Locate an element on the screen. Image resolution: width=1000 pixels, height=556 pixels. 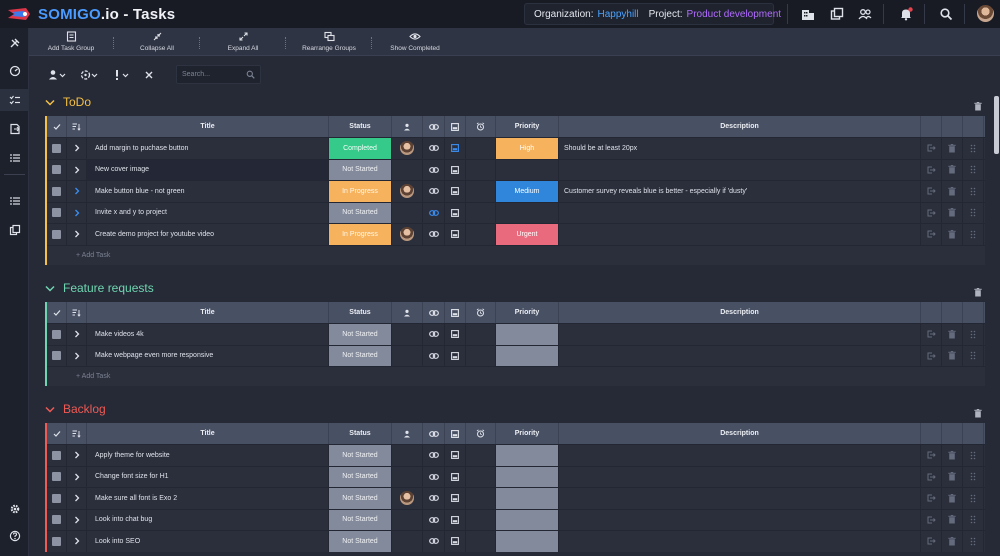
rearrange-groups-button: Rearrange Groups is located at coordinates (329, 41).